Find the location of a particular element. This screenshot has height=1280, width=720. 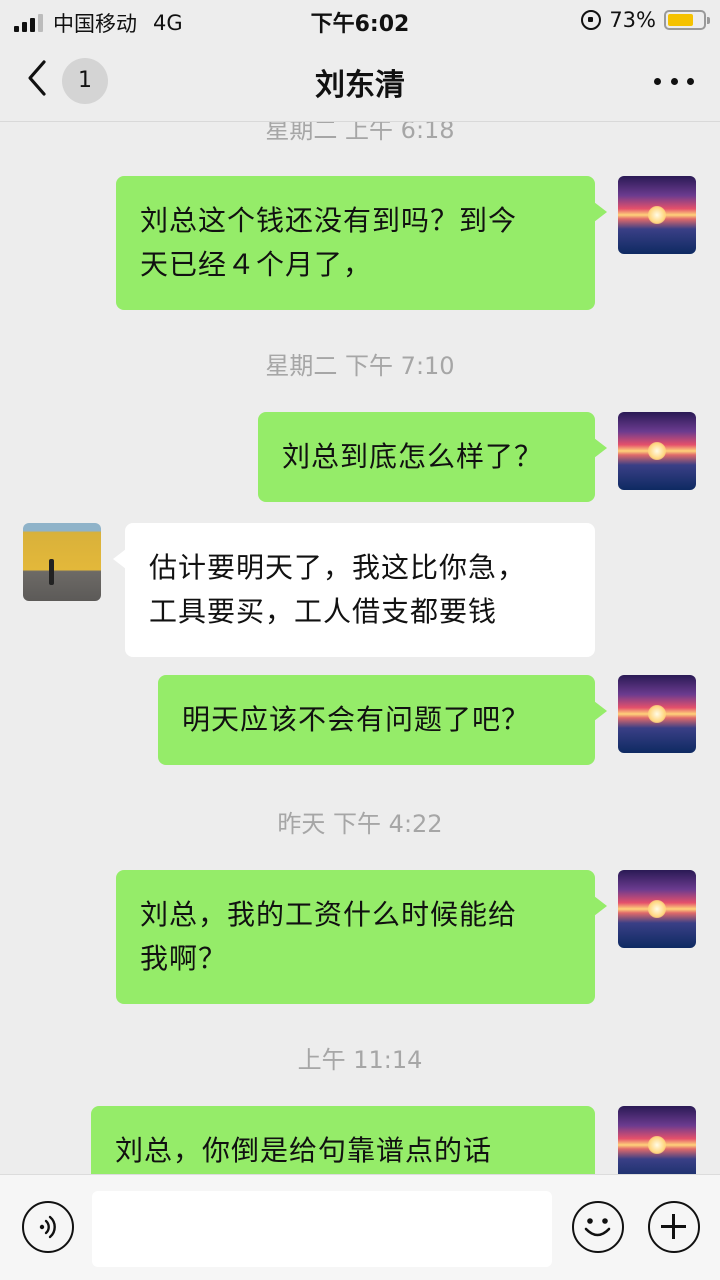

input-bar is located at coordinates (360, 1227).